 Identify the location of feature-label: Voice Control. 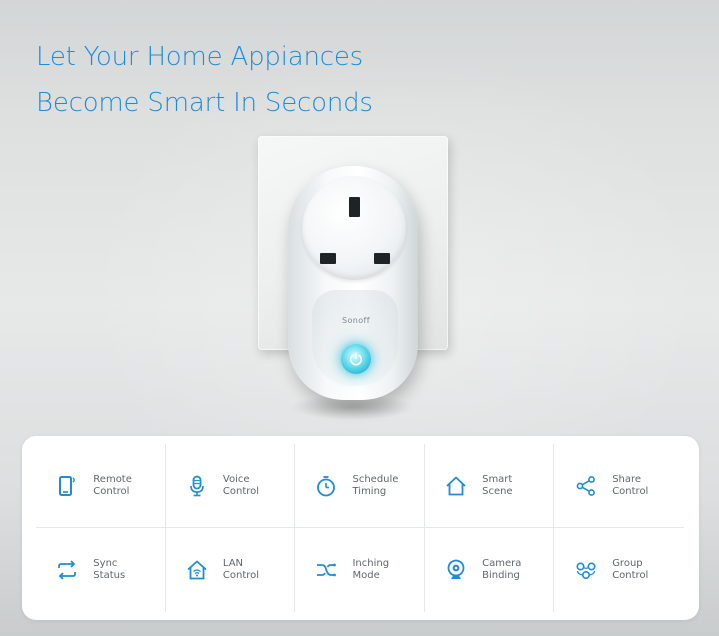
(249, 486).